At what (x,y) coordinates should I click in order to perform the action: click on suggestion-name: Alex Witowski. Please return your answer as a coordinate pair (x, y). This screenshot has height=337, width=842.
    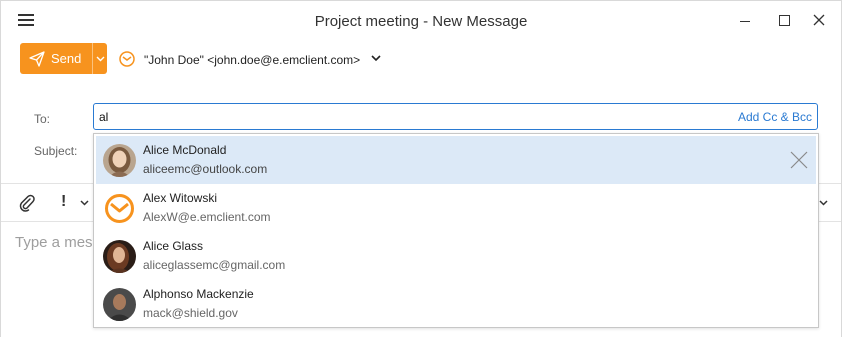
    Looking at the image, I should click on (180, 198).